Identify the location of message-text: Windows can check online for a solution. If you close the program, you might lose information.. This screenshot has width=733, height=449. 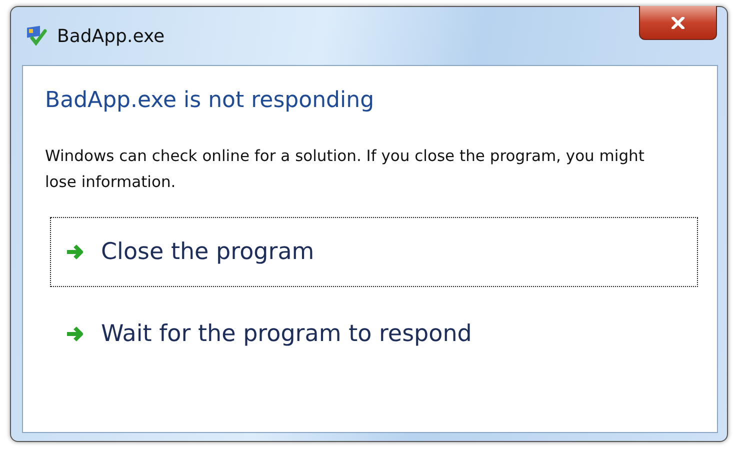
(345, 169).